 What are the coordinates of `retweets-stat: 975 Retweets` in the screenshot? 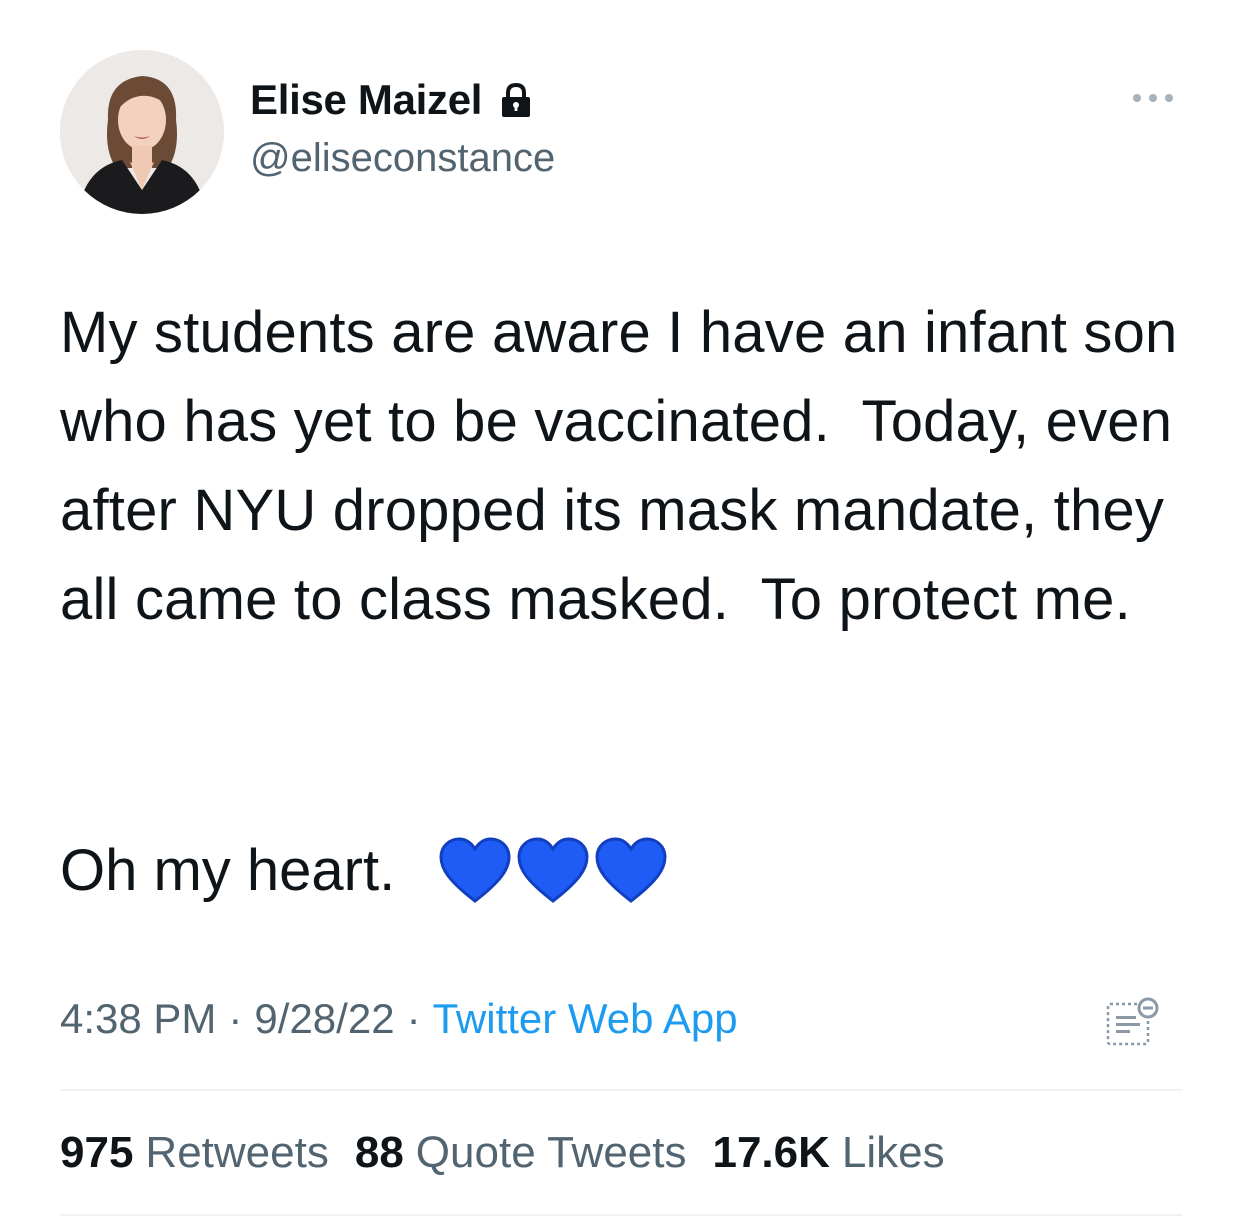 It's located at (194, 1153).